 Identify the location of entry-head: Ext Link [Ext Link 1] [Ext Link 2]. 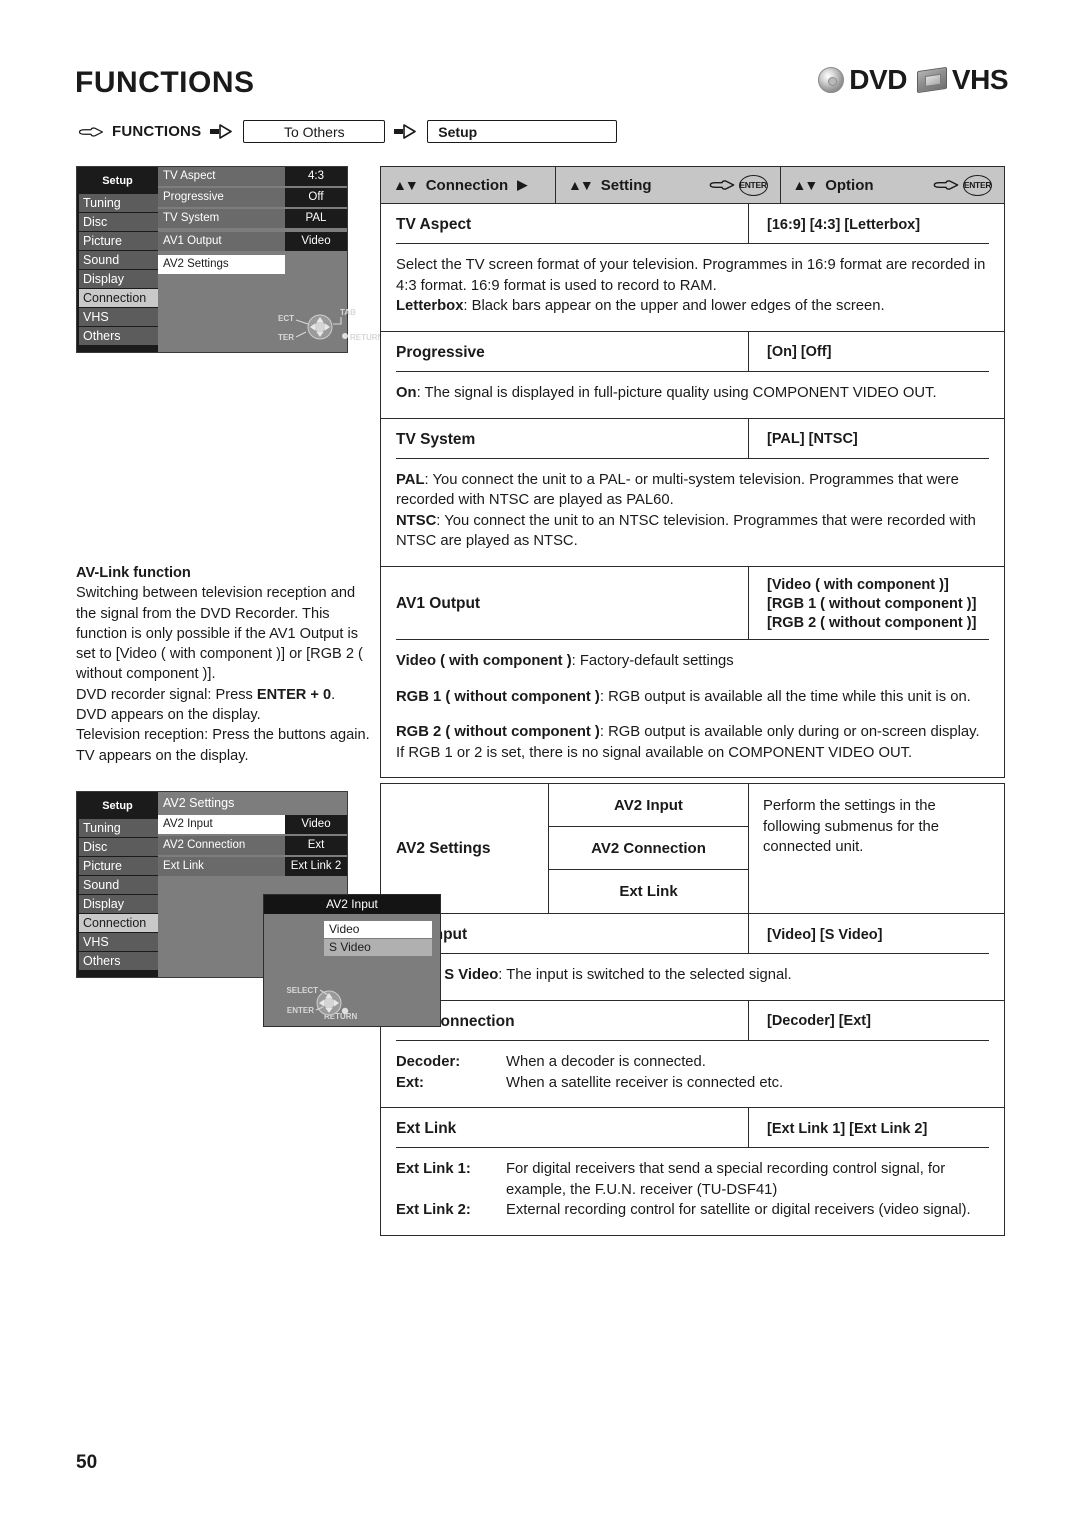
(692, 1128).